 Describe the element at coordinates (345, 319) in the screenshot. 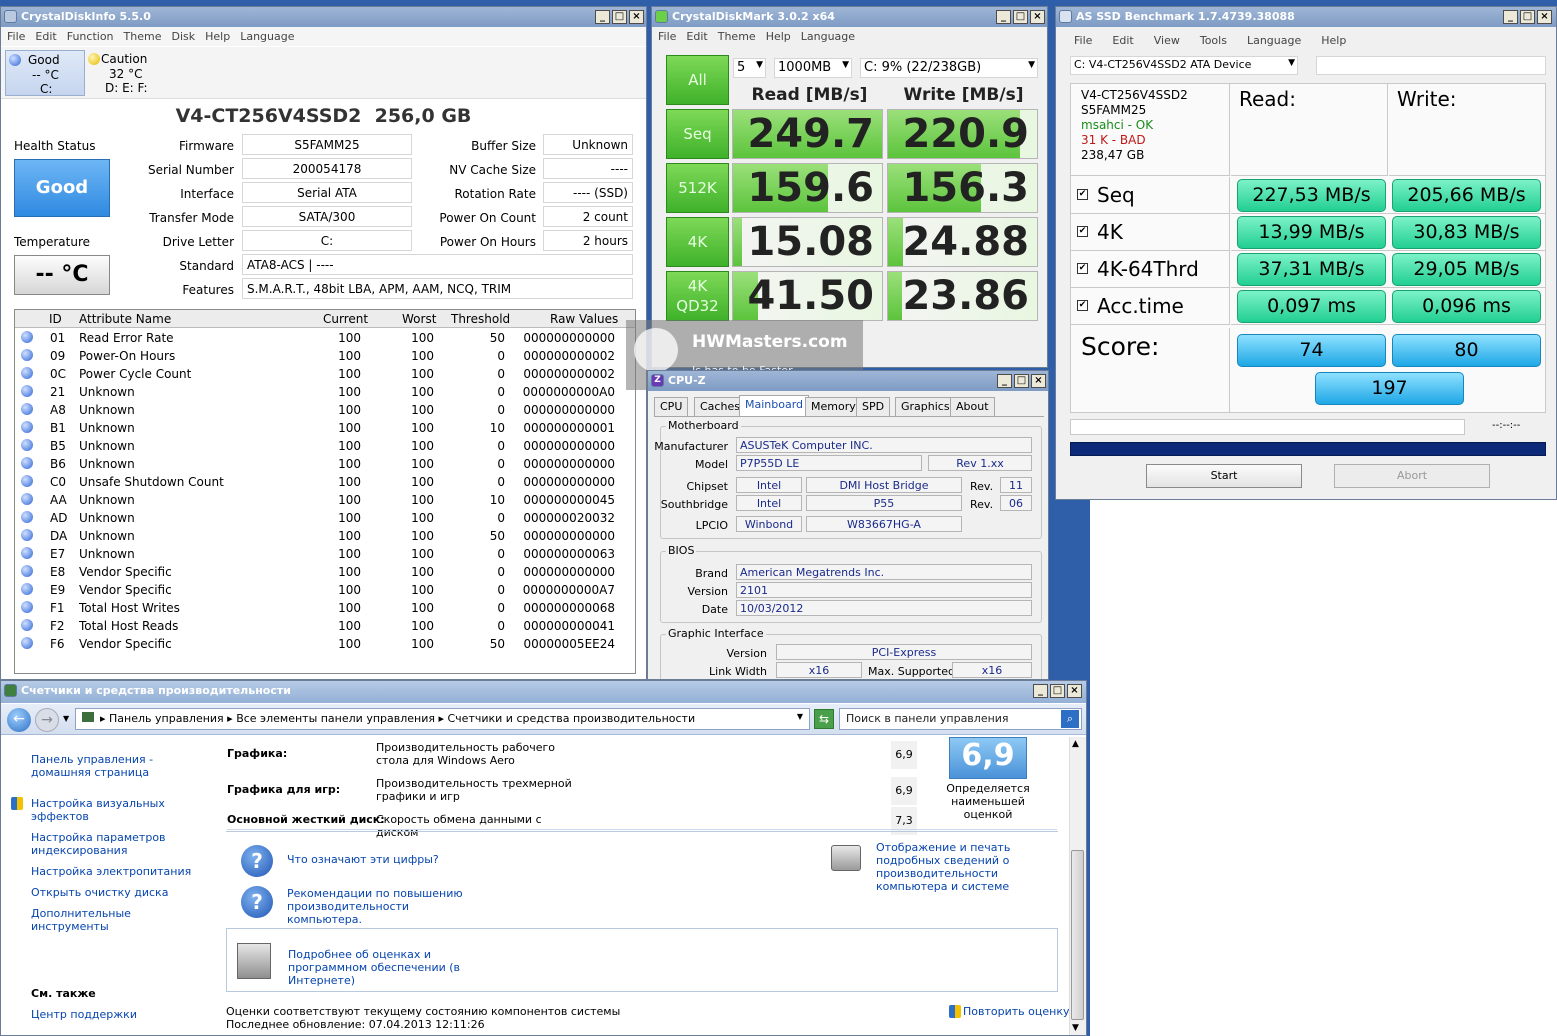

I see `col-current: Current` at that location.